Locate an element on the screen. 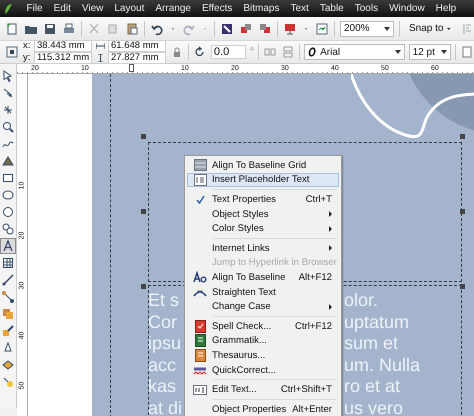 This screenshot has height=416, width=474. width-field: 61.648 mm is located at coordinates (137, 46).